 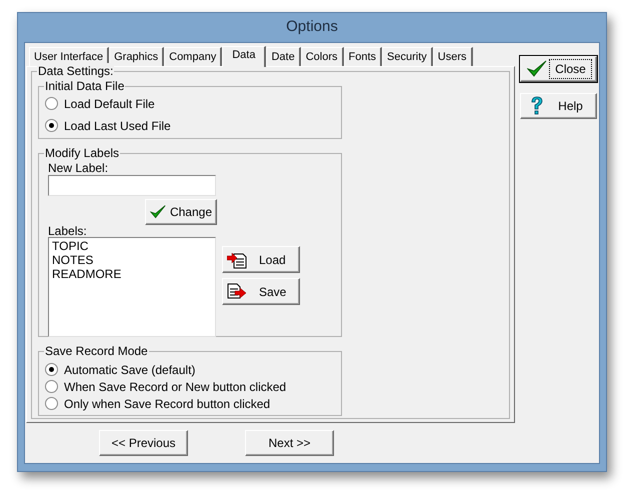 What do you see at coordinates (558, 69) in the screenshot?
I see `close-button: Close` at bounding box center [558, 69].